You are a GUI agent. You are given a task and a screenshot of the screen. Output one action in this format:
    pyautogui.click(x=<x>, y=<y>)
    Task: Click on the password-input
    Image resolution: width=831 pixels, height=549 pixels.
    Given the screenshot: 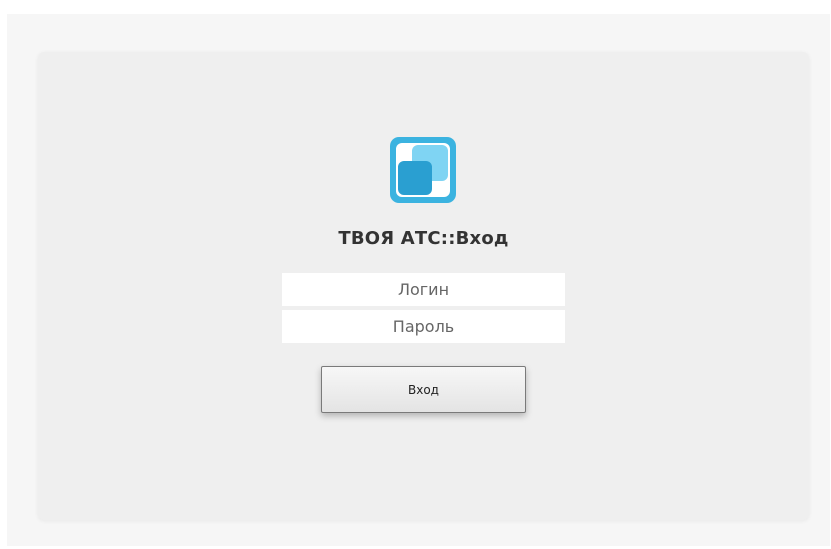 What is the action you would take?
    pyautogui.click(x=423, y=326)
    